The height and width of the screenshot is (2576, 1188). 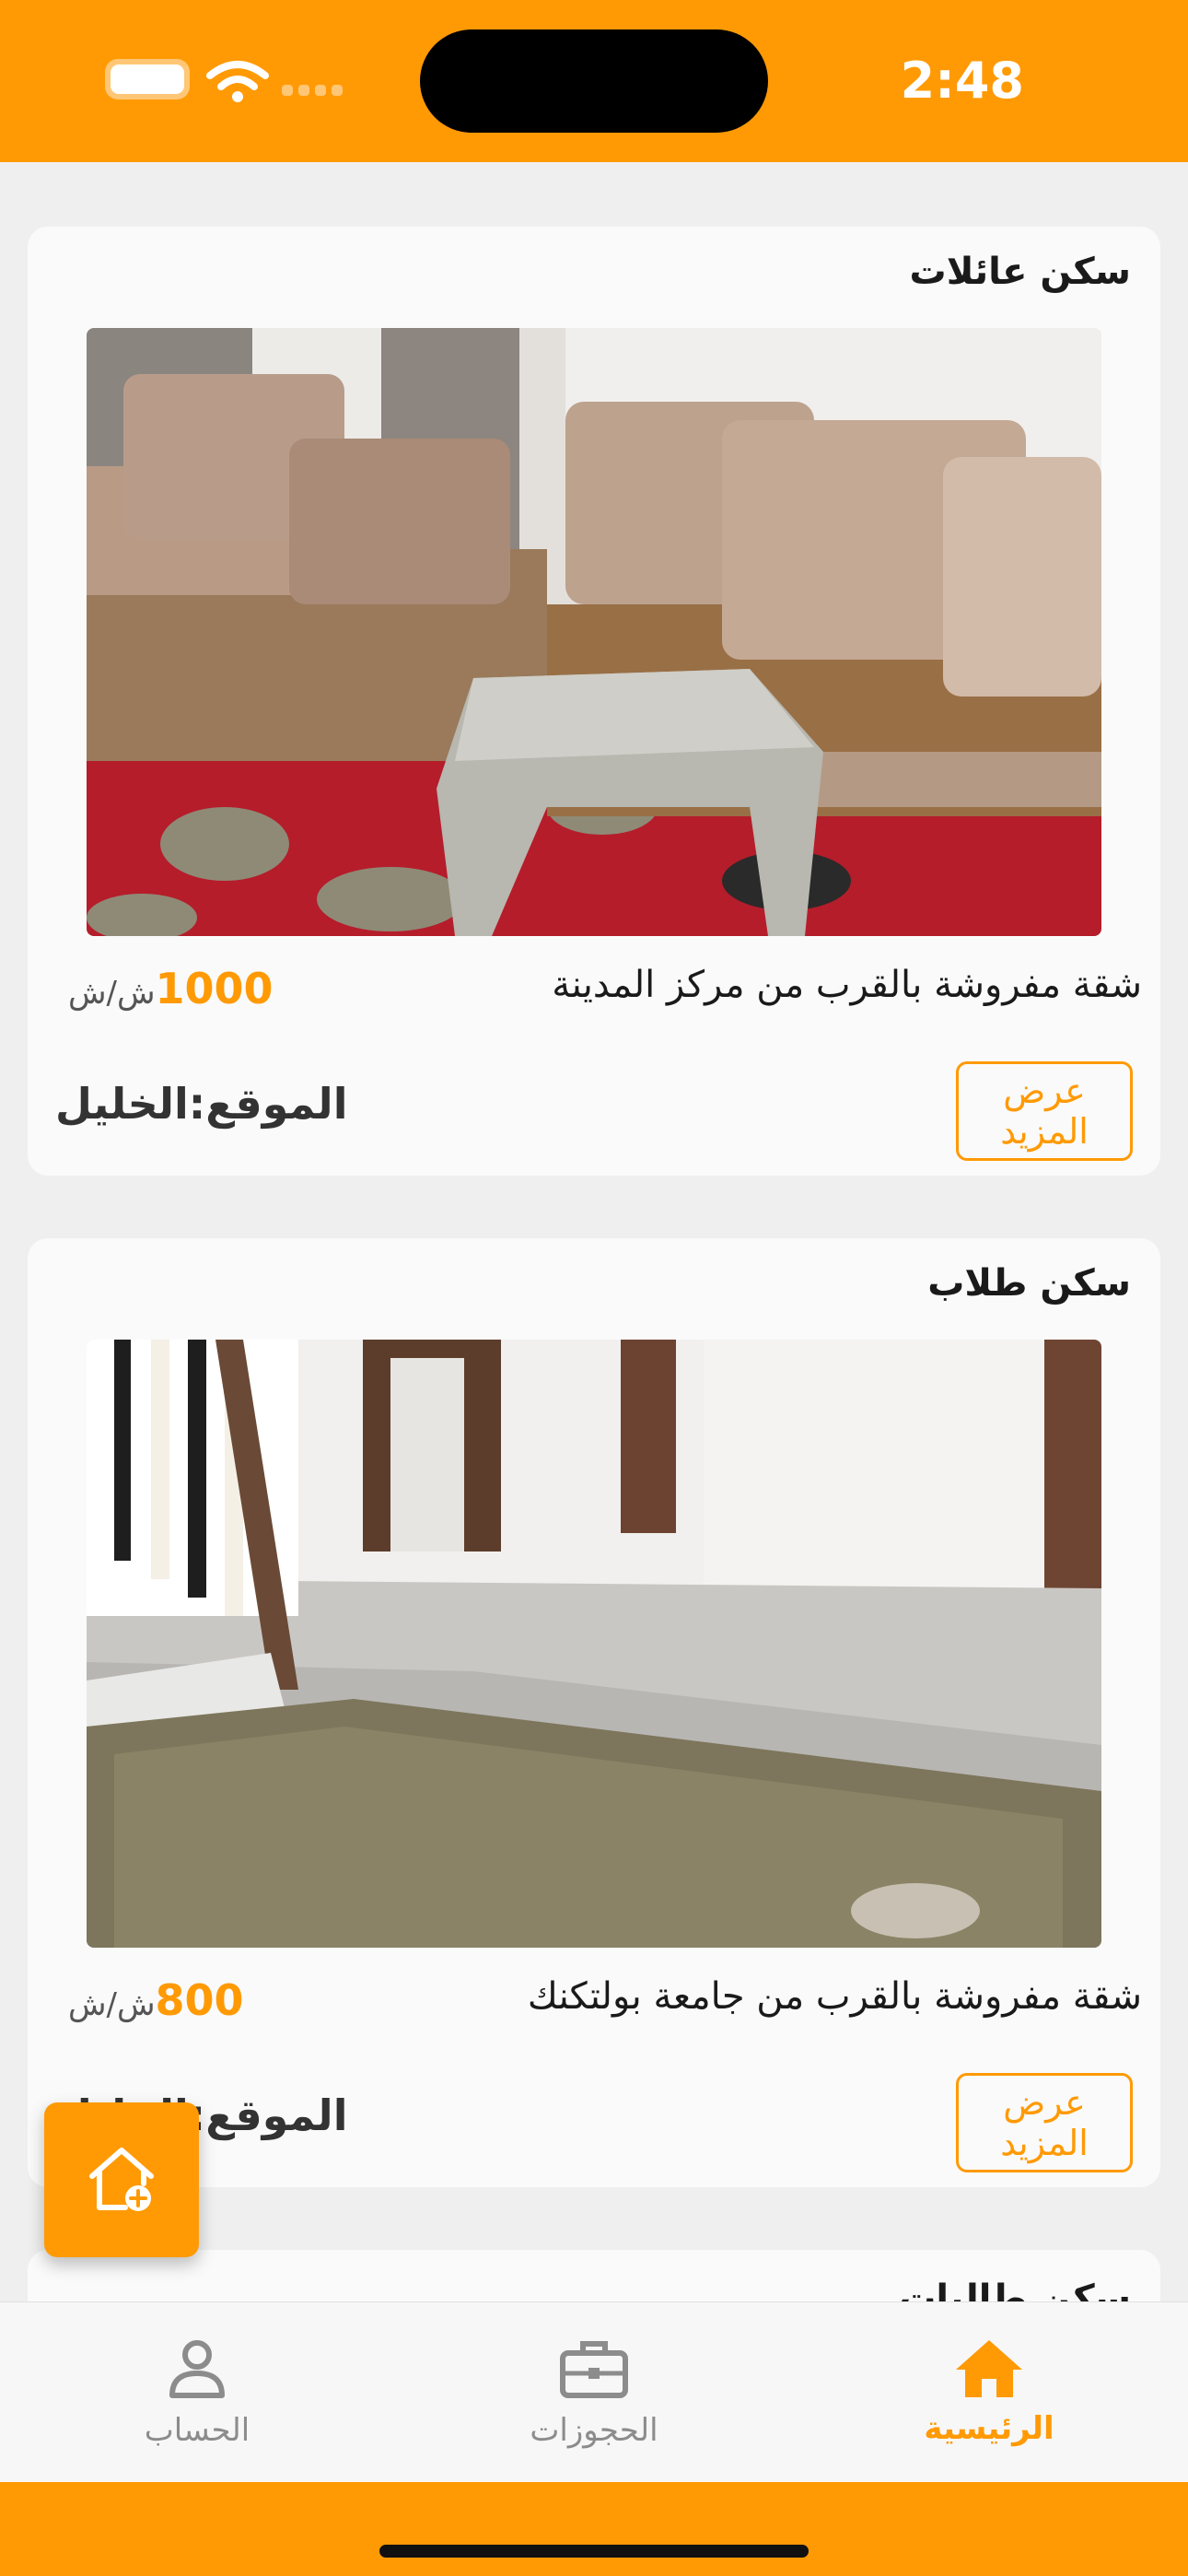 I want to click on listing-category: سكن طلاب, so click(x=1029, y=1283).